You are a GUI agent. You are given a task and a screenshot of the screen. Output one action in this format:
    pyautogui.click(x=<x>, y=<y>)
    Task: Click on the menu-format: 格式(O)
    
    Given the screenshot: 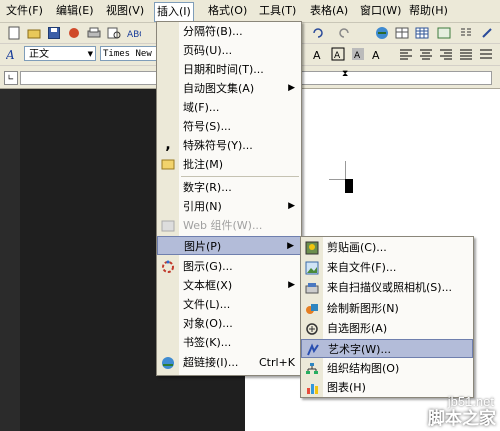 What is the action you would take?
    pyautogui.click(x=227, y=11)
    